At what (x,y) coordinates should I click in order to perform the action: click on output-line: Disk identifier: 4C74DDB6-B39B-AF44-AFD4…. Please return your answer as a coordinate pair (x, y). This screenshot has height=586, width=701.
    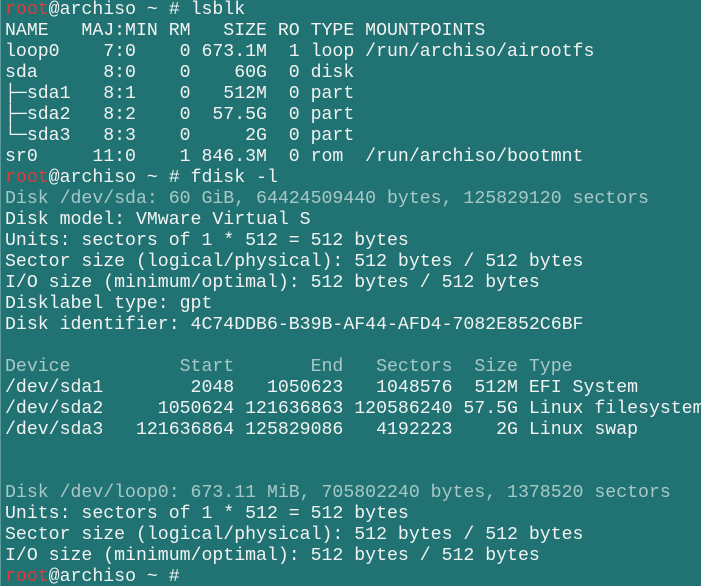
    Looking at the image, I should click on (294, 325).